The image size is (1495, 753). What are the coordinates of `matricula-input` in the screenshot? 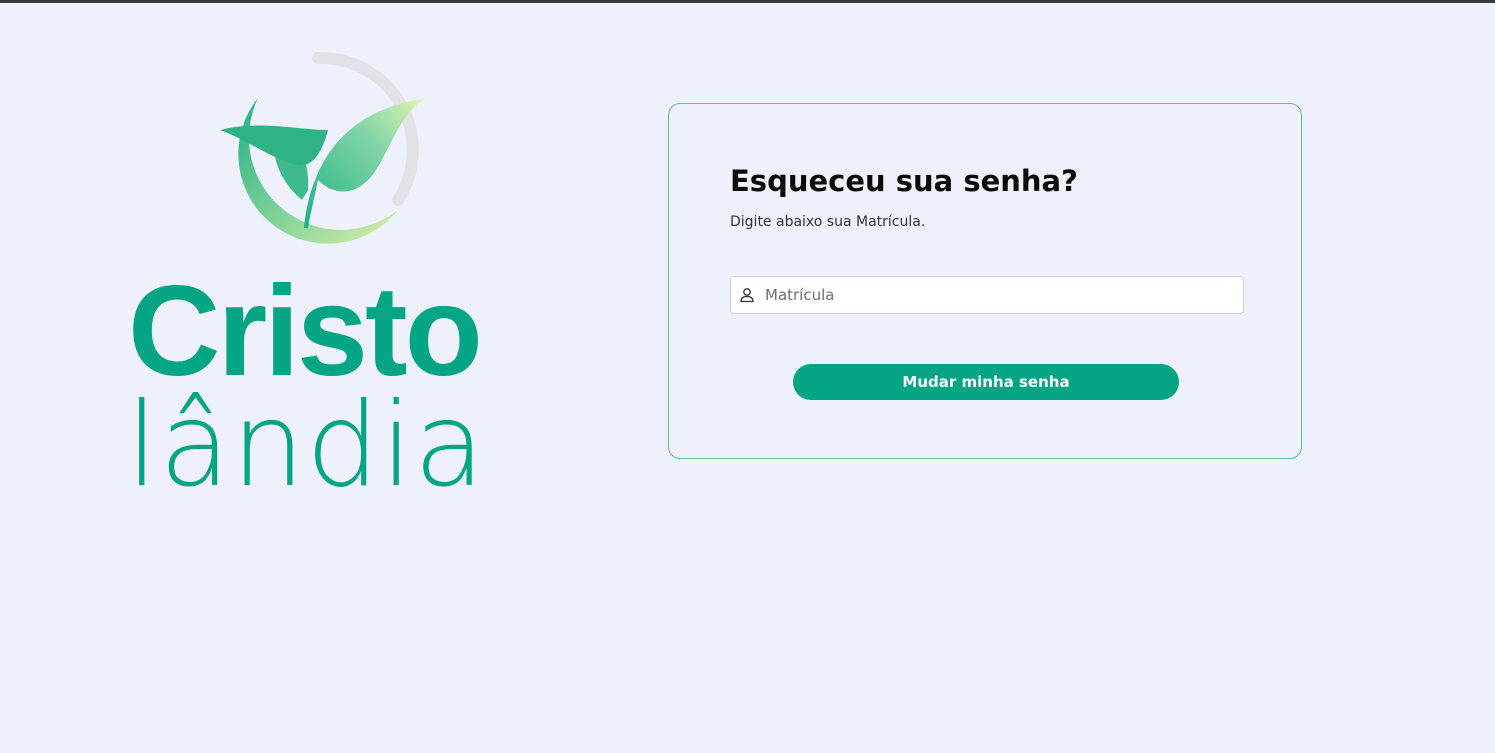 It's located at (1000, 295).